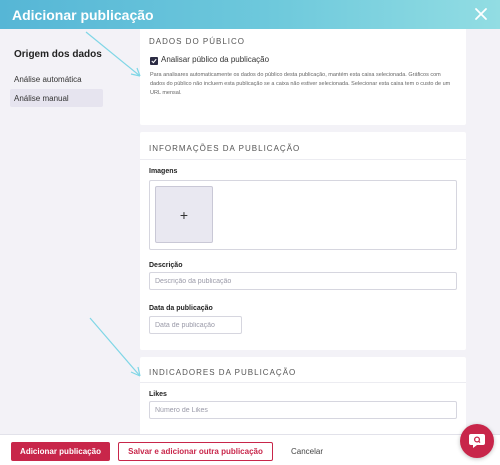  Describe the element at coordinates (223, 372) in the screenshot. I see `indicators-section-title: INDICADORES DA PUBLICAÇÃO` at that location.